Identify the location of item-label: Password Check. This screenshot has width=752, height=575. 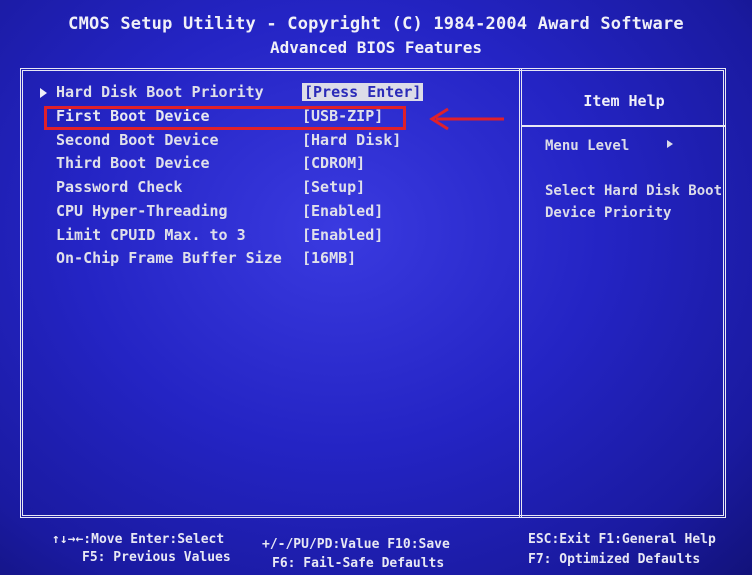
(119, 187).